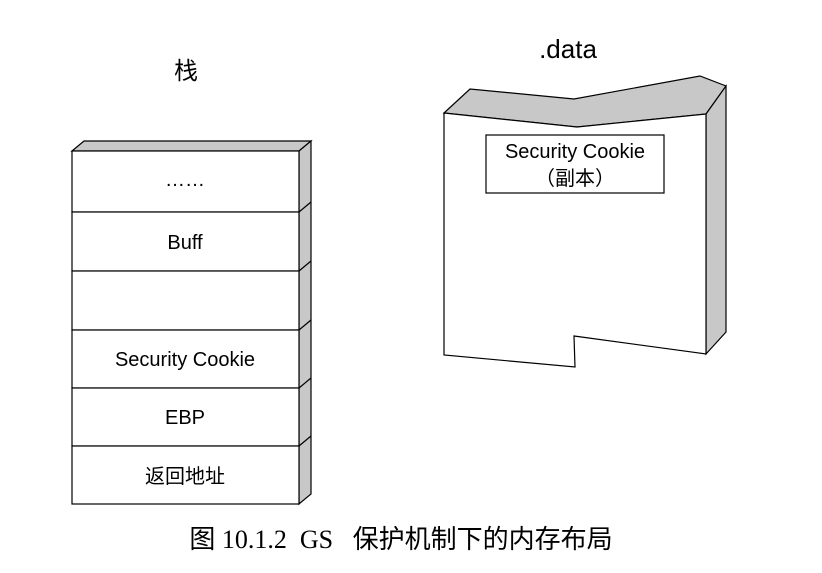 Image resolution: width=822 pixels, height=573 pixels. Describe the element at coordinates (568, 49) in the screenshot. I see `data-section-title: .data` at that location.